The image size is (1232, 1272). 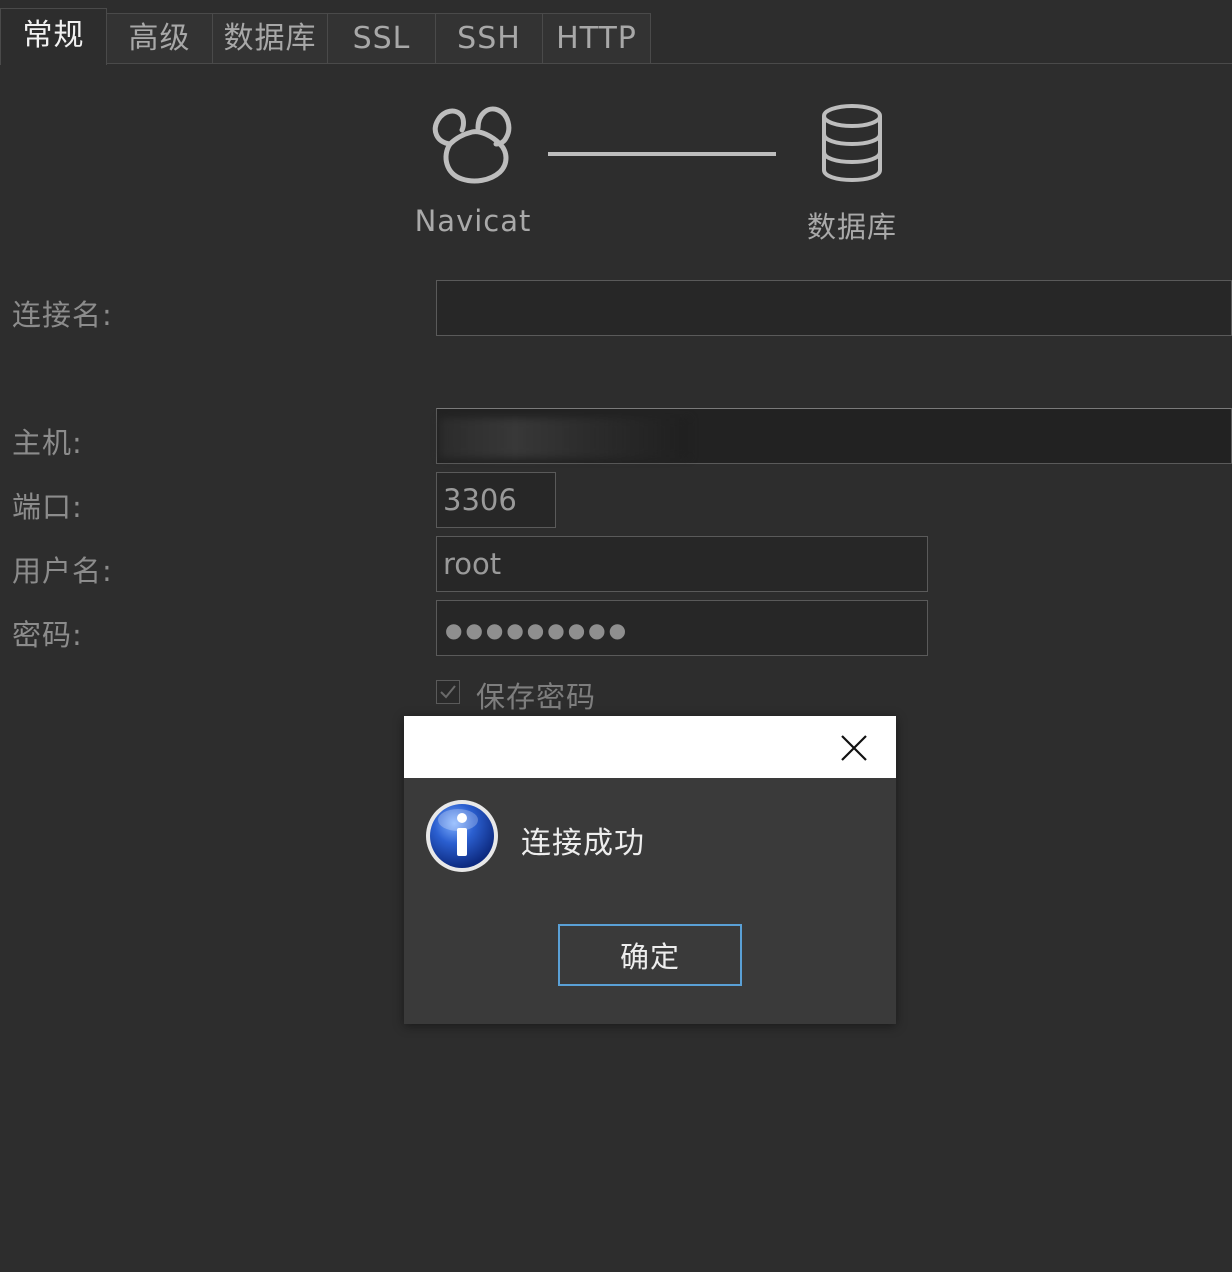 What do you see at coordinates (62, 315) in the screenshot?
I see `connection-name-label: 连接名:` at bounding box center [62, 315].